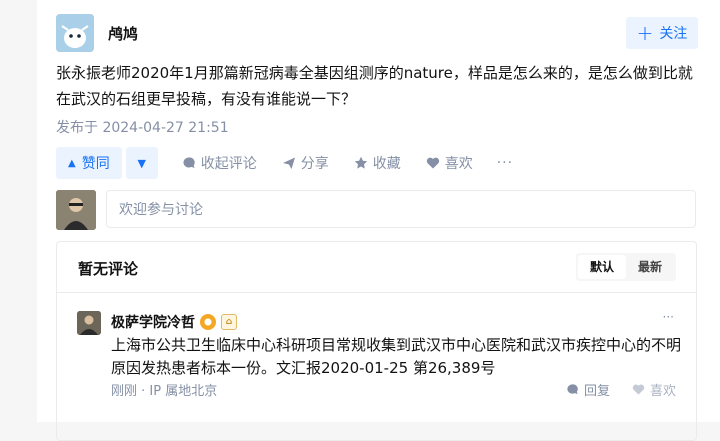 Image resolution: width=720 pixels, height=441 pixels. I want to click on comment-icon, so click(189, 162).